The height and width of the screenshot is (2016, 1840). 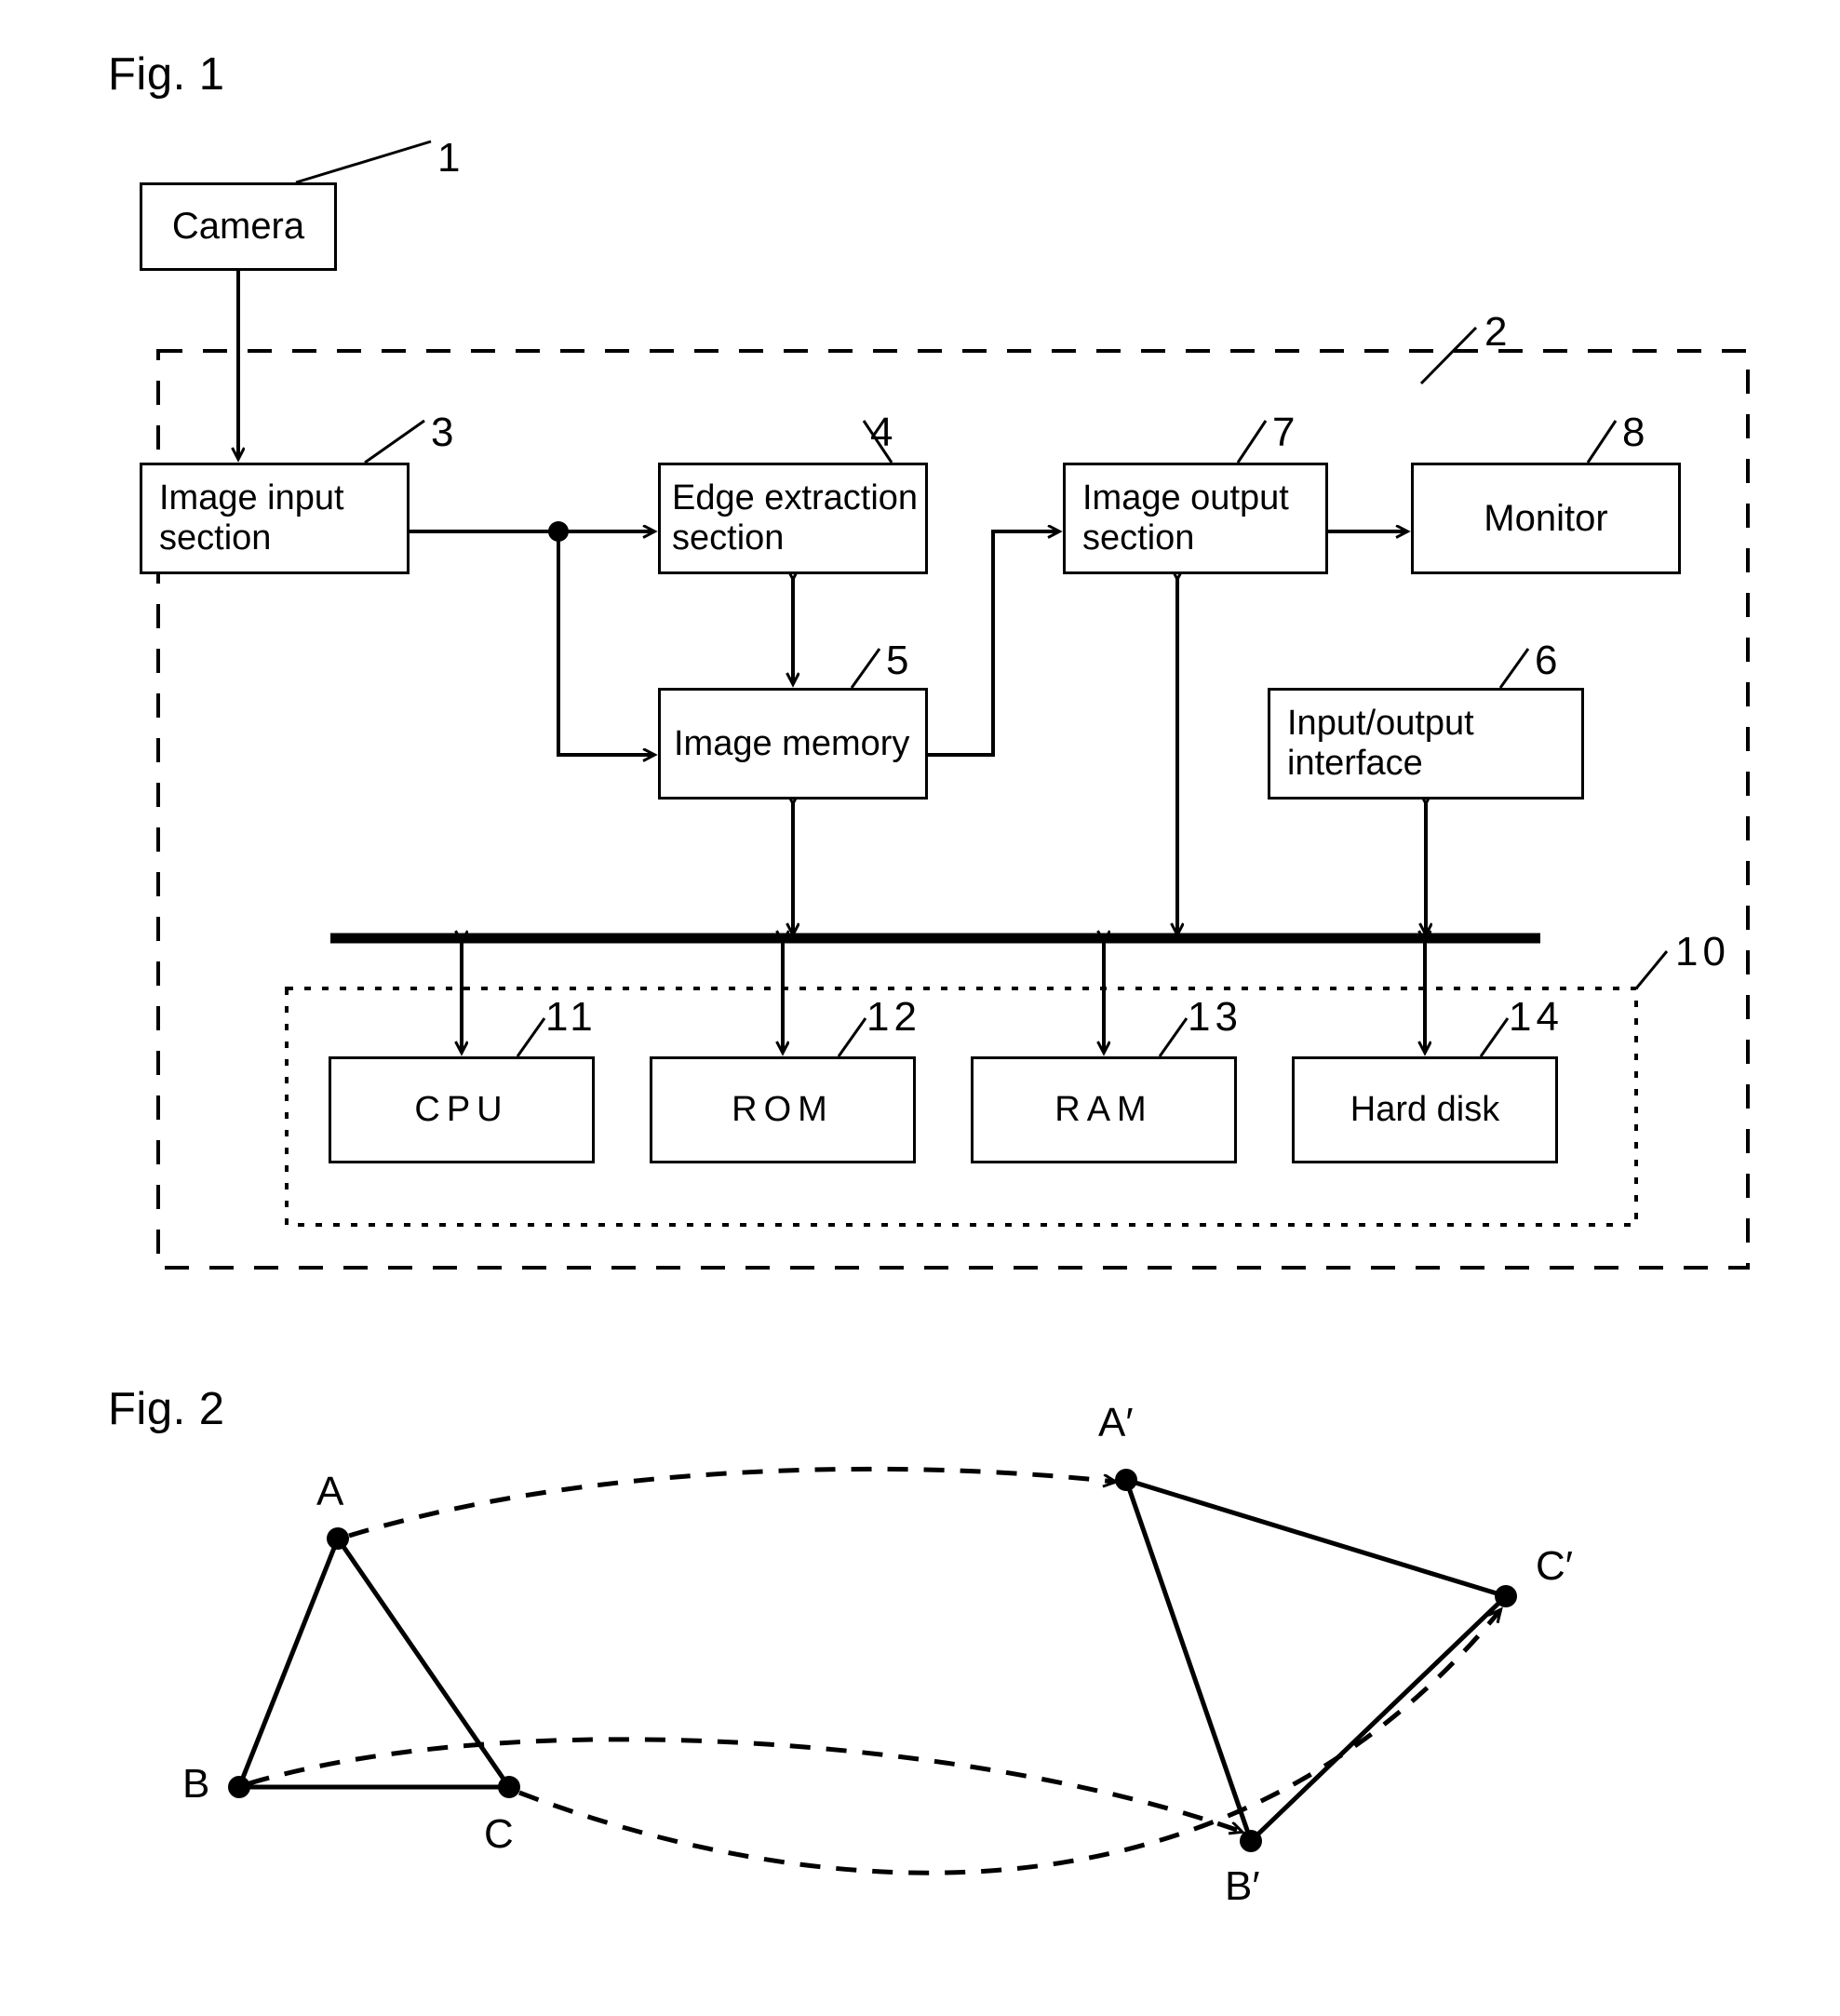 I want to click on figure-2-graphics, so click(x=872, y=1670).